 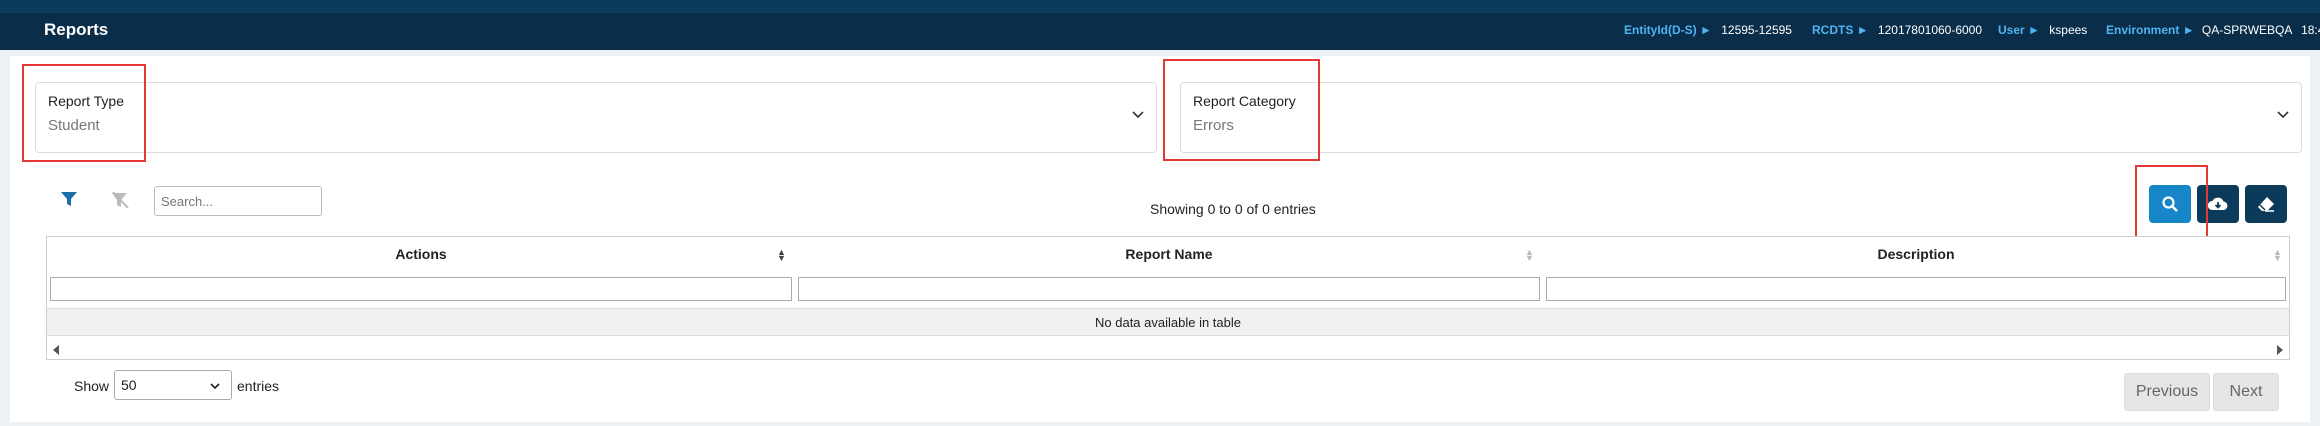 I want to click on page-title: Reports, so click(x=76, y=29).